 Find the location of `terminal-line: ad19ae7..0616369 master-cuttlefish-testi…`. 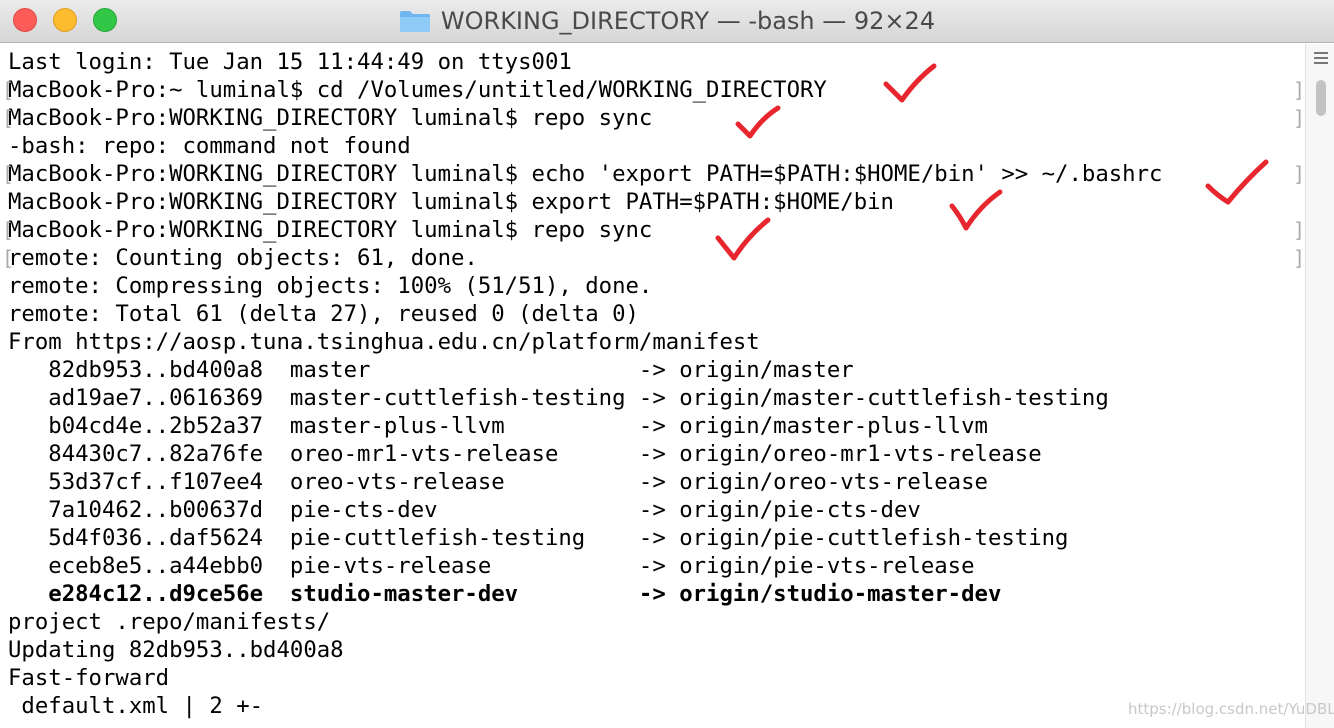

terminal-line: ad19ae7..0616369 master-cuttlefish-testi… is located at coordinates (558, 398).